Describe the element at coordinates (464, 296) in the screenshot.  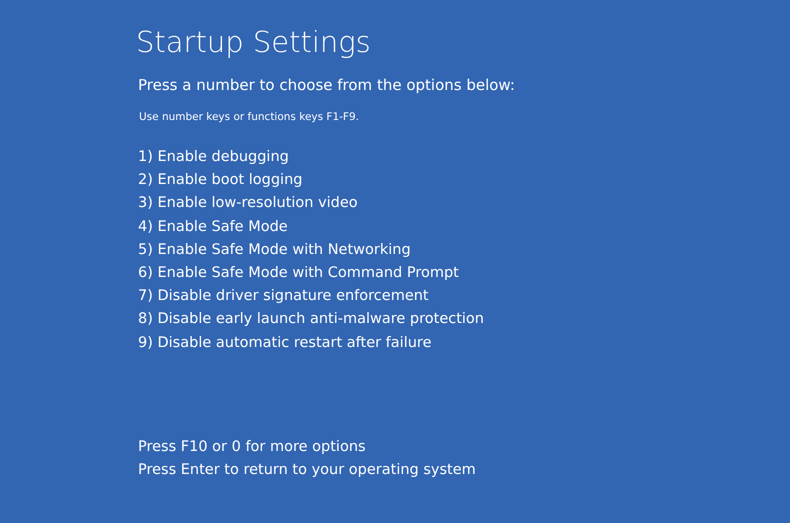
I see `startup-option: 7) Disable driver signature enforcement` at that location.